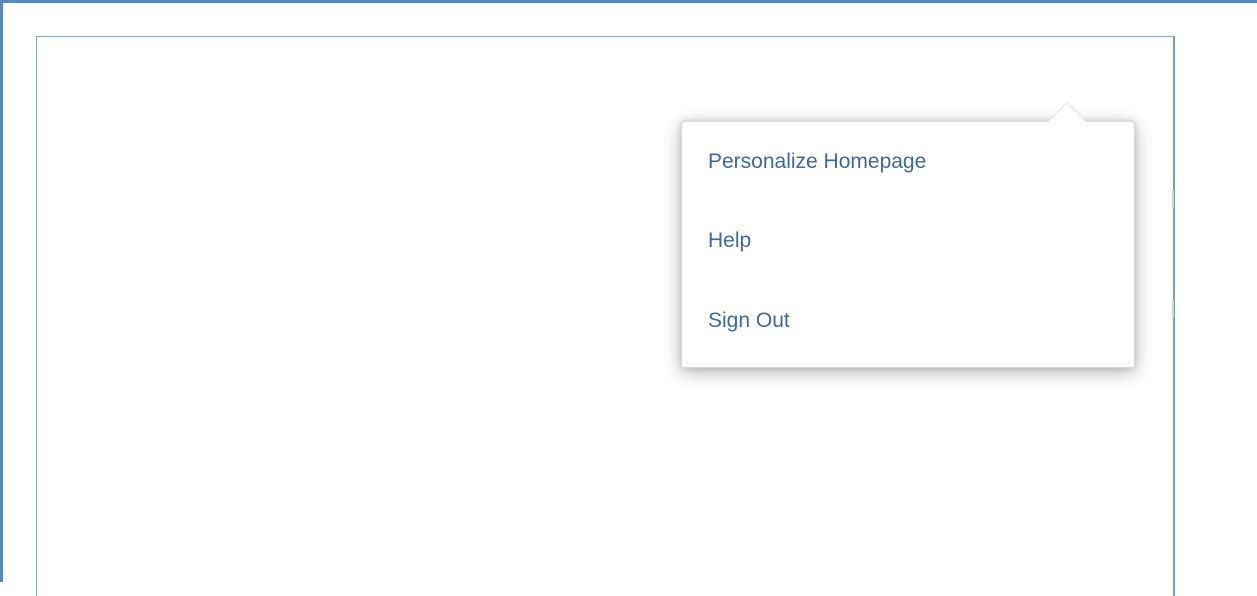 Image resolution: width=1257 pixels, height=596 pixels. What do you see at coordinates (729, 241) in the screenshot?
I see `menu-item-help: Help` at bounding box center [729, 241].